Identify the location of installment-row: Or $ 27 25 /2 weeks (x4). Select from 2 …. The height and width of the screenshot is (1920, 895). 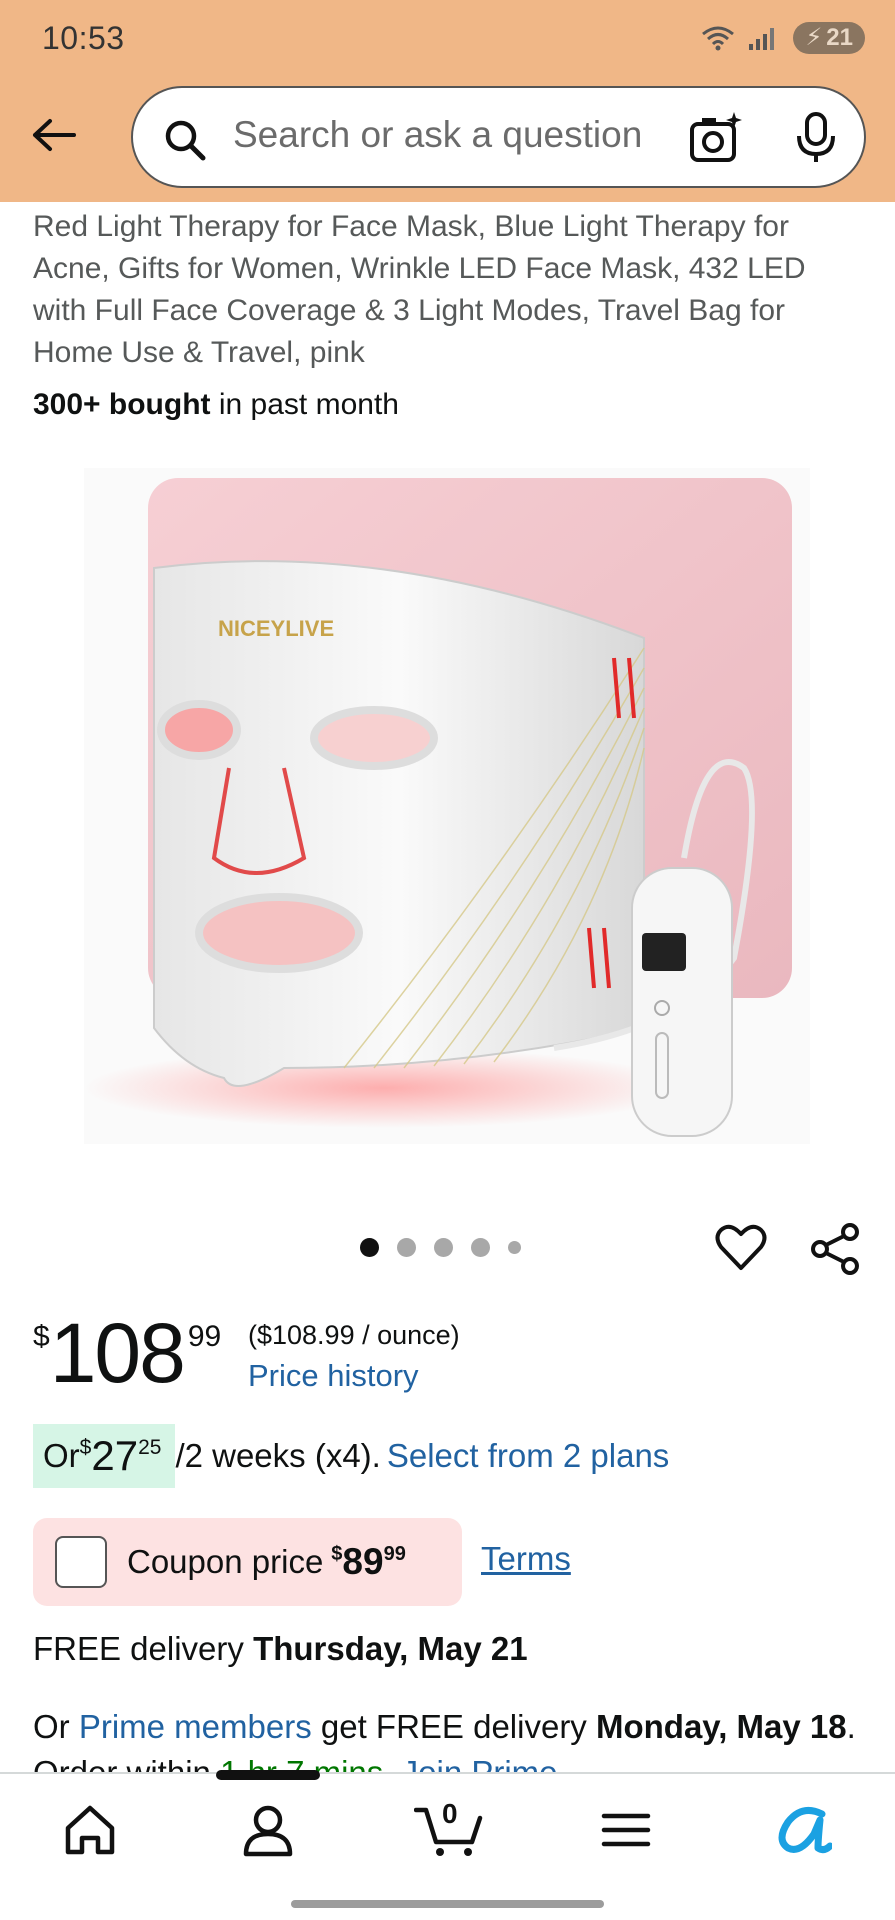
(351, 1456).